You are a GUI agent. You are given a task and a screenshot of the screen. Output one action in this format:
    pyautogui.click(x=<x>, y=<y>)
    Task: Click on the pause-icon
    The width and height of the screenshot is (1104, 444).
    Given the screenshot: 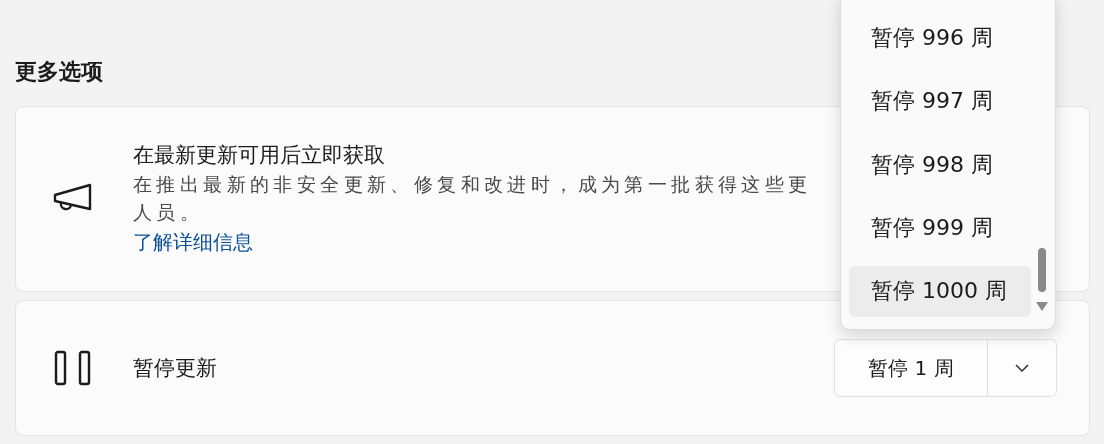 What is the action you would take?
    pyautogui.click(x=73, y=368)
    